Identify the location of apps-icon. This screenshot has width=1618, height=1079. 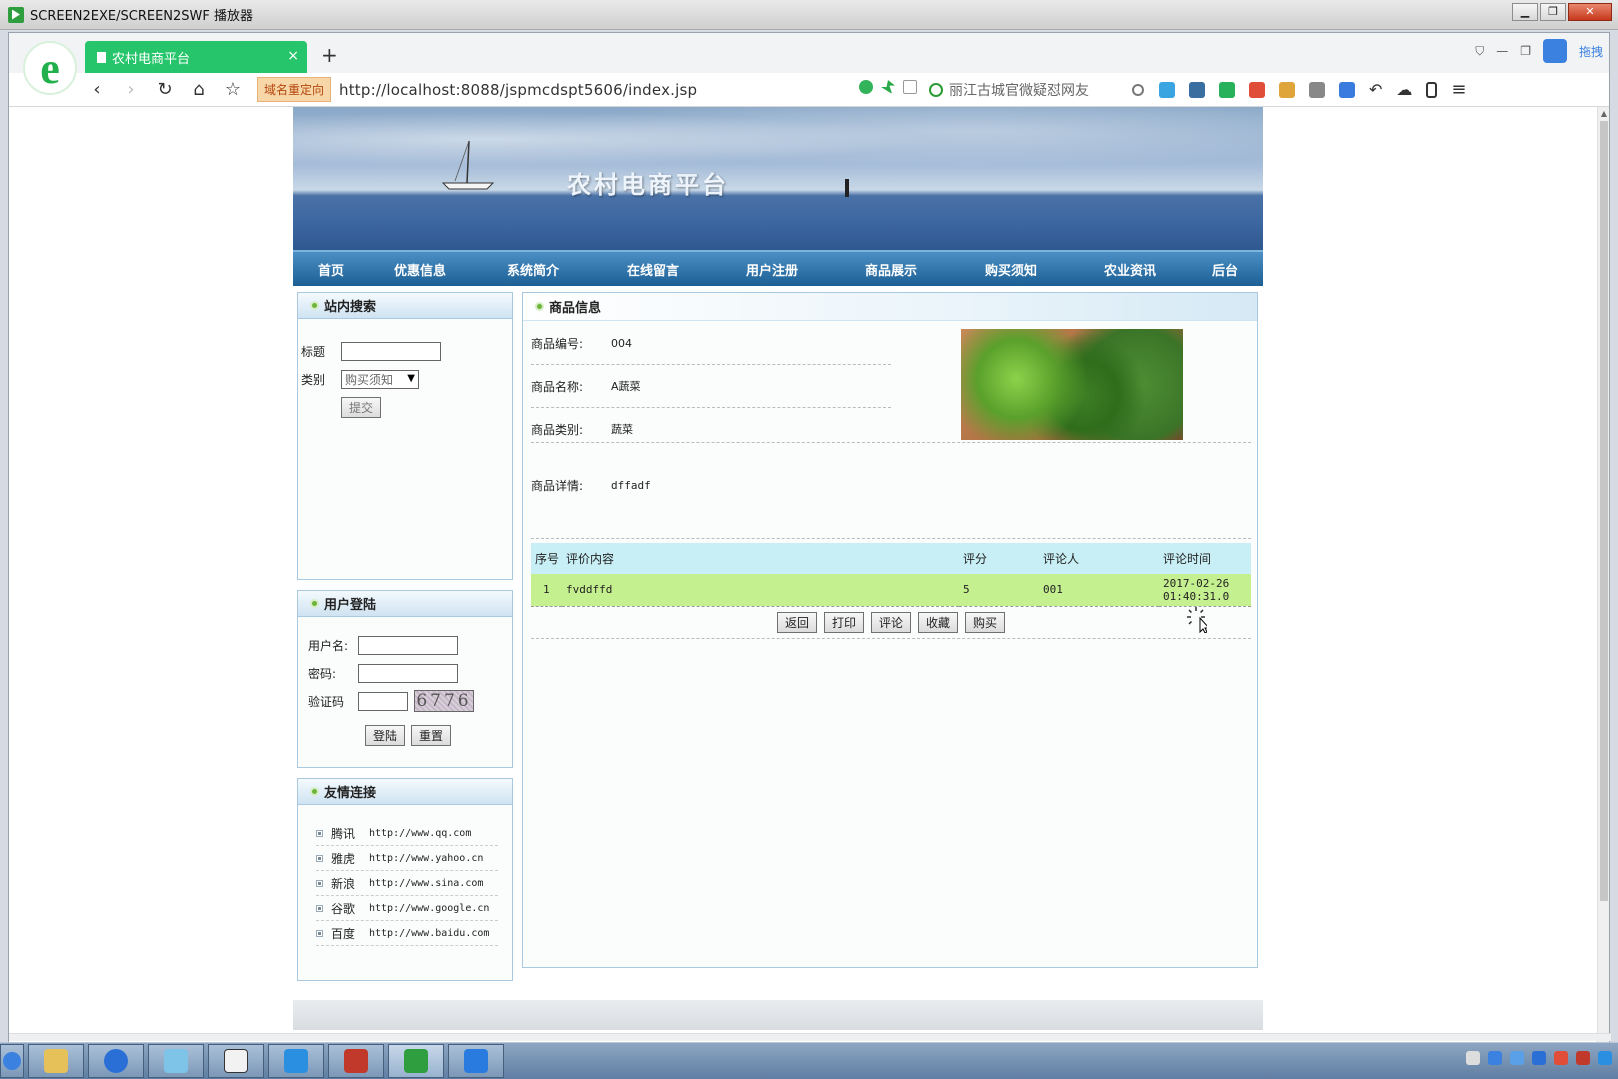
(1167, 89).